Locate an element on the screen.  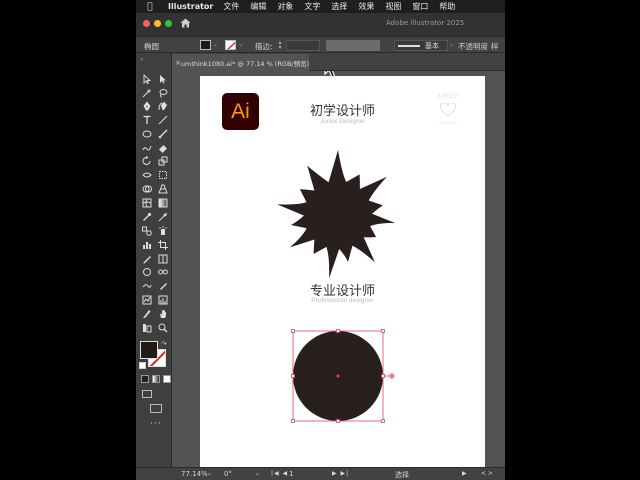
stroke-weight-stepper: ▴ ▾ is located at coordinates (280, 45).